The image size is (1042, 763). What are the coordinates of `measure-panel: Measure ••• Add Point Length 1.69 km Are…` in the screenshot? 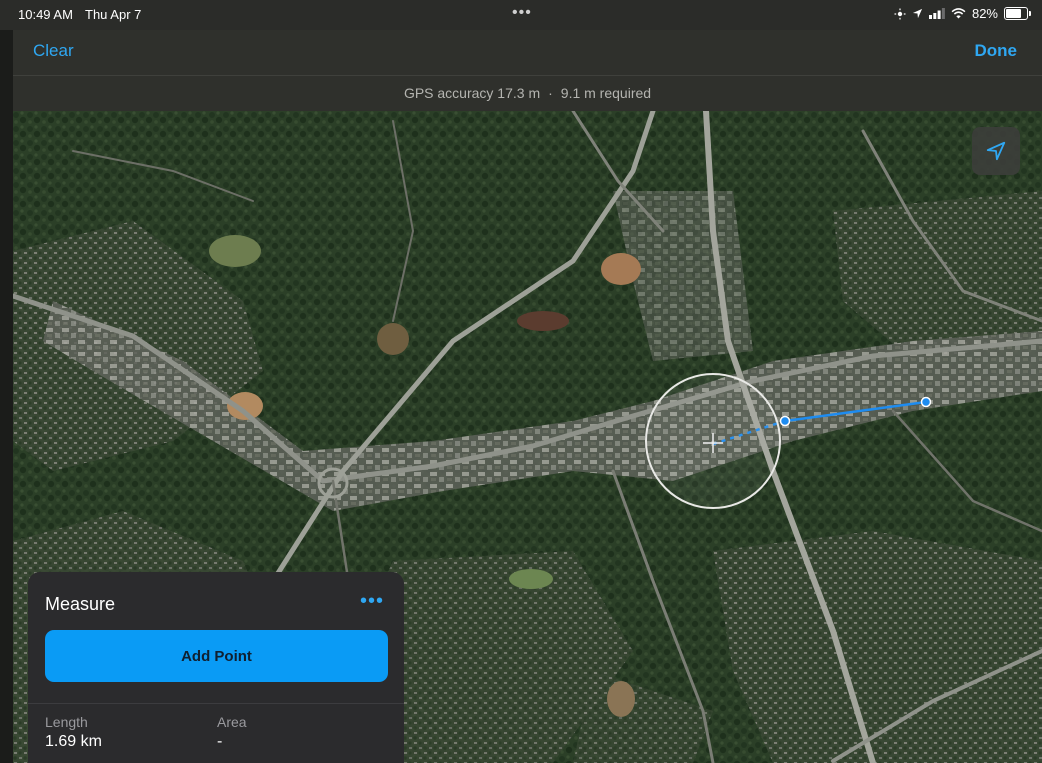 It's located at (216, 667).